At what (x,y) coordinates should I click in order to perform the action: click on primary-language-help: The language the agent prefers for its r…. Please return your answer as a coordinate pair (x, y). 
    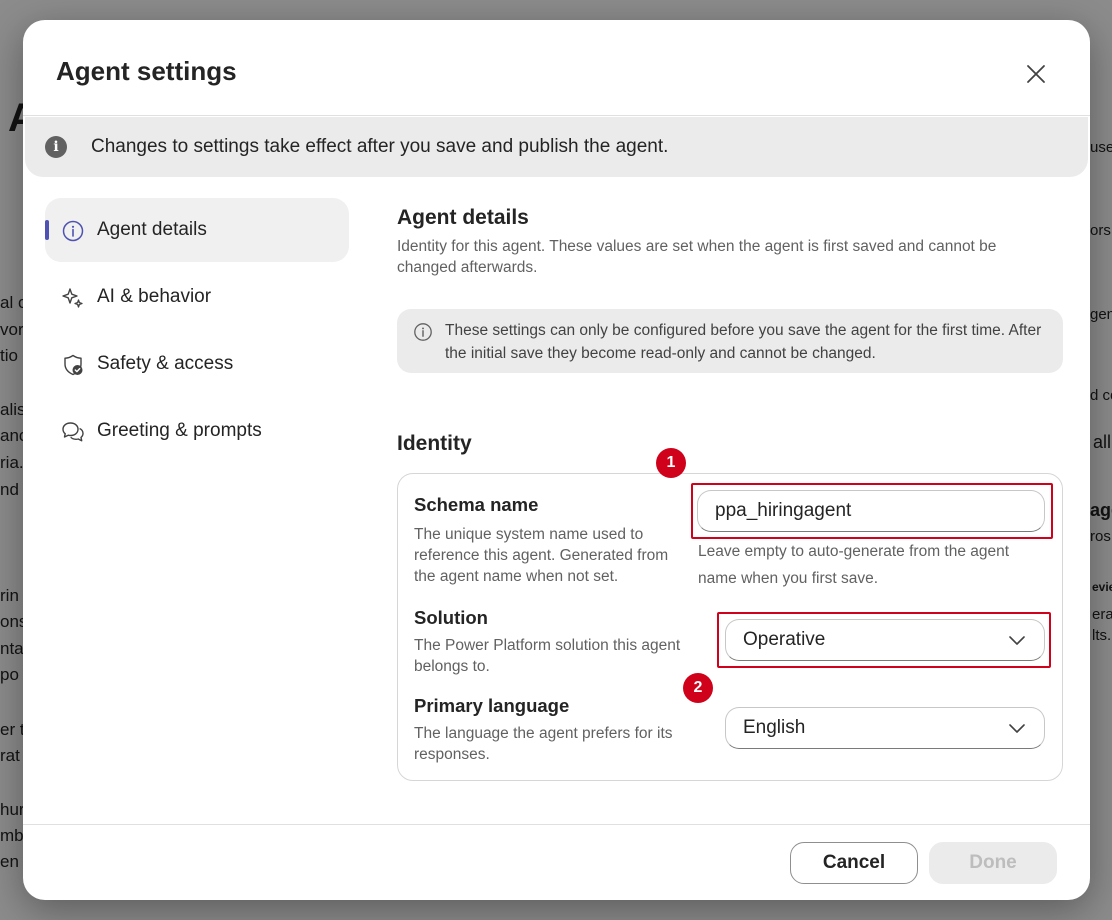
    Looking at the image, I should click on (543, 744).